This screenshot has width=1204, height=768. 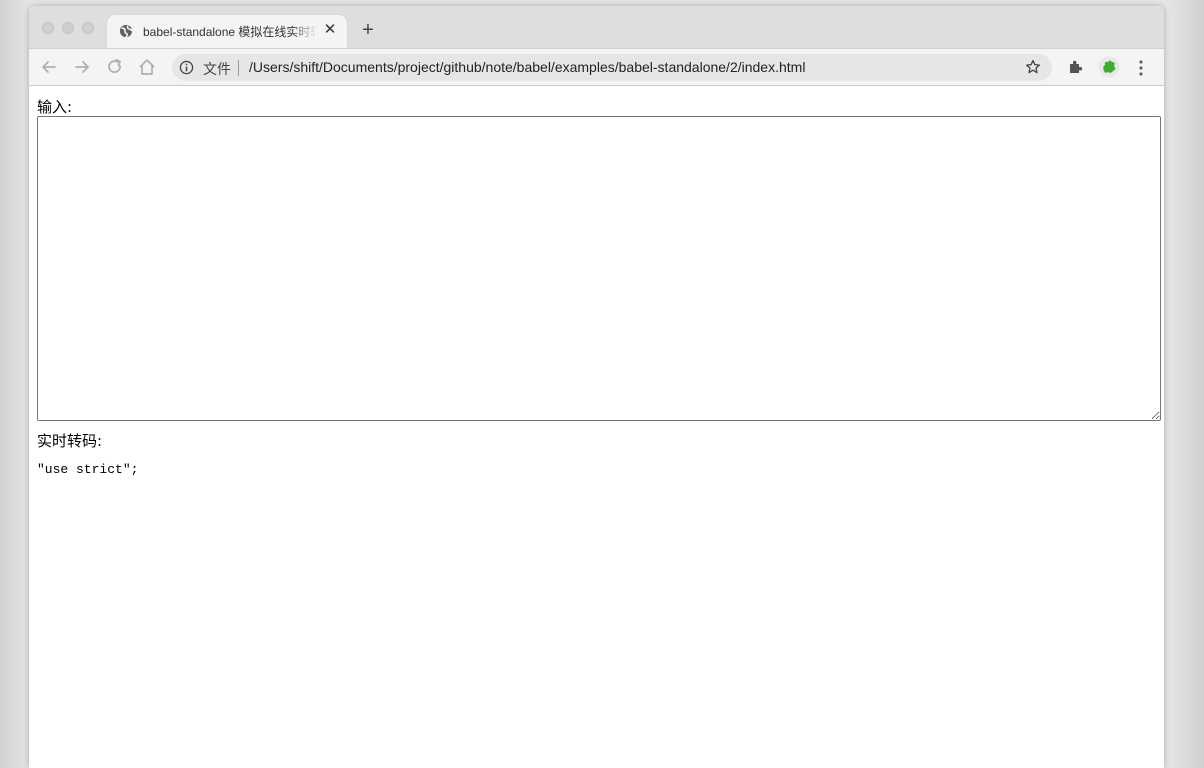 What do you see at coordinates (55, 107) in the screenshot?
I see `input-label: 输入:` at bounding box center [55, 107].